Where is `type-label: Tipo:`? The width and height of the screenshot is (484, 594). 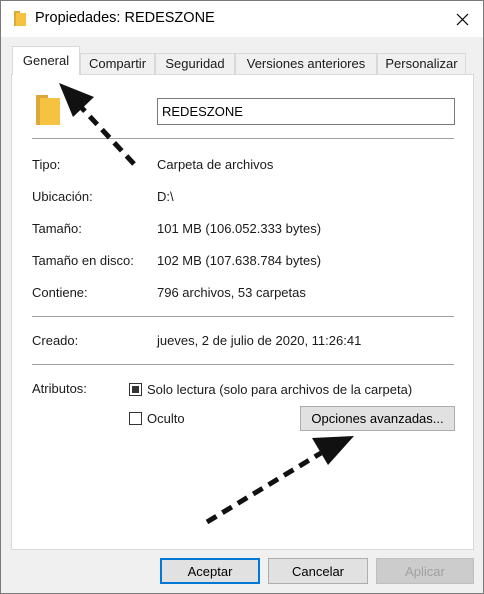
type-label: Tipo: is located at coordinates (46, 164).